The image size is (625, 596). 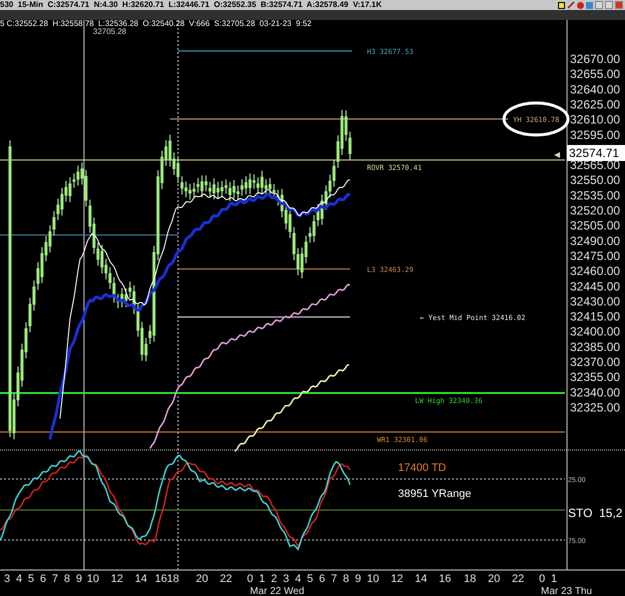 What do you see at coordinates (435, 494) in the screenshot?
I see `yrange-label: 38951 YRange` at bounding box center [435, 494].